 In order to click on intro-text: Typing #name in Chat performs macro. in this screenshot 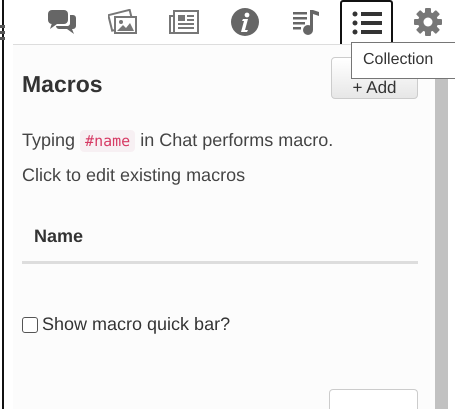, I will do `click(178, 141)`.